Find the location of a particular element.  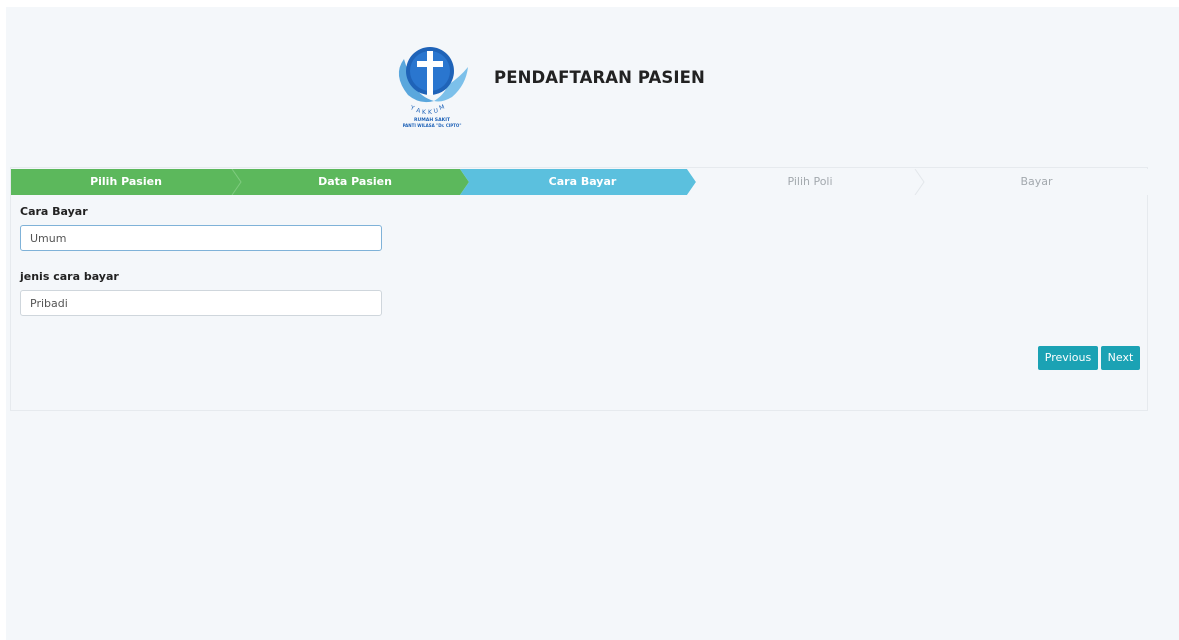

cara-bayar-label: Cara Bayar is located at coordinates (54, 211).